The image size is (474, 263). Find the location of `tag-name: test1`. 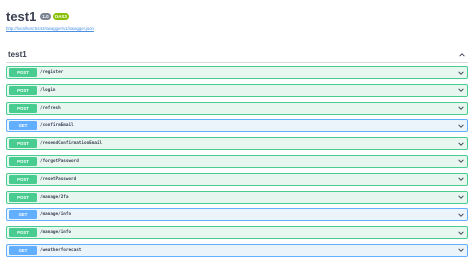

tag-name: test1 is located at coordinates (17, 54).